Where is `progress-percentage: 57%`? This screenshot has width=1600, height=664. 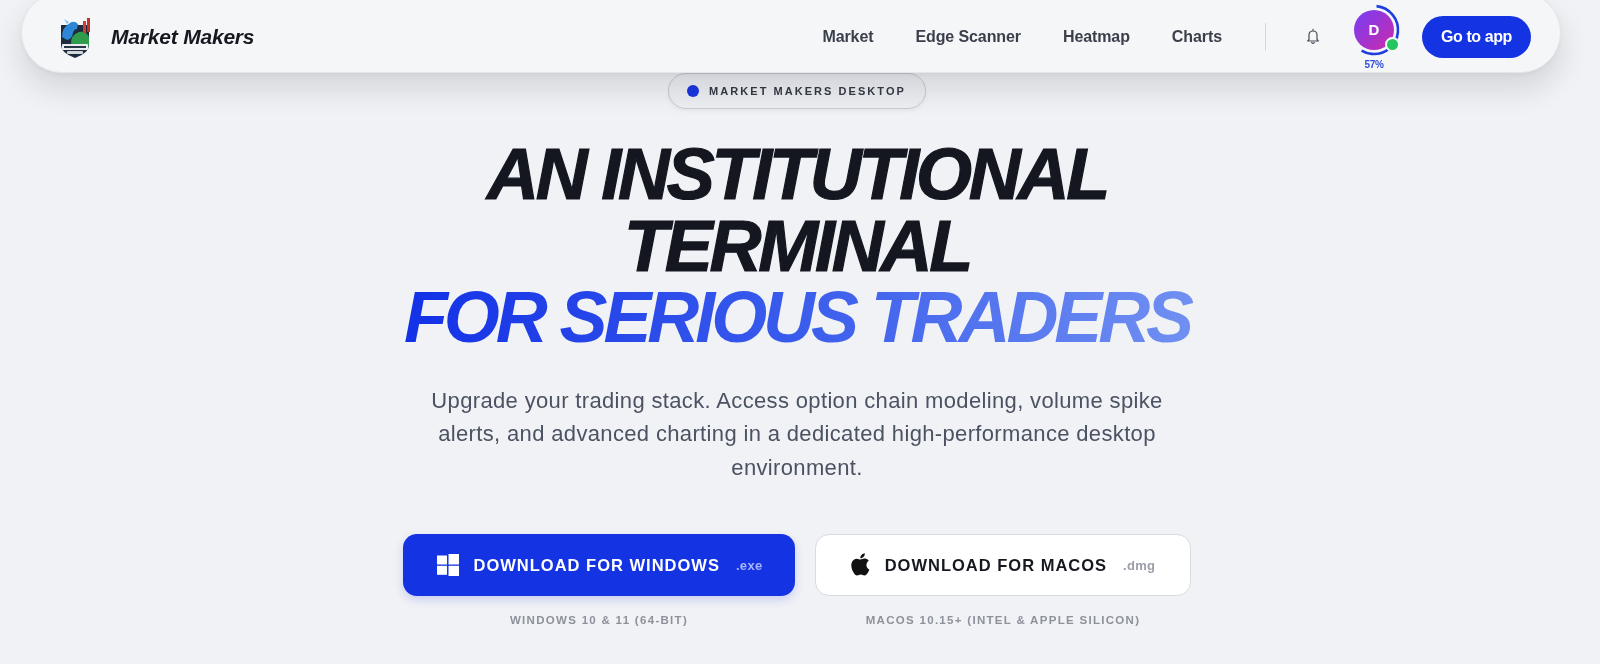 progress-percentage: 57% is located at coordinates (1374, 64).